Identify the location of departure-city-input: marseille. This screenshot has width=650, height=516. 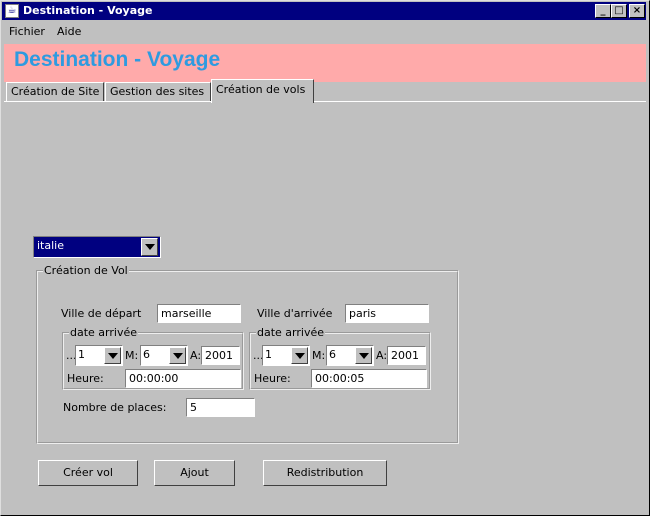
(199, 313).